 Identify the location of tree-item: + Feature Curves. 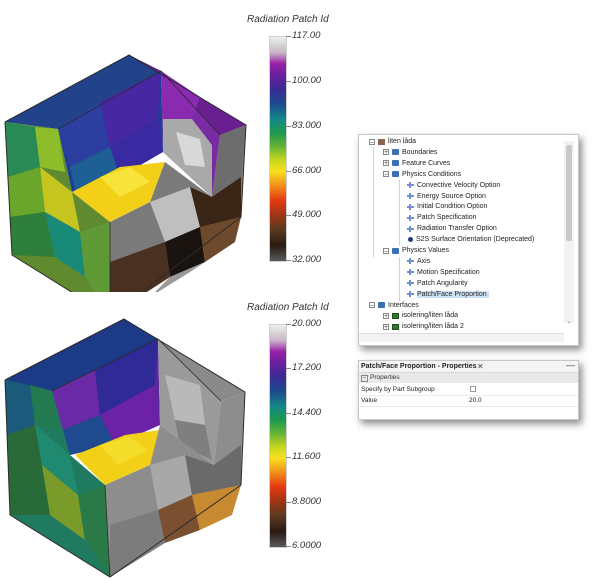
(416, 163).